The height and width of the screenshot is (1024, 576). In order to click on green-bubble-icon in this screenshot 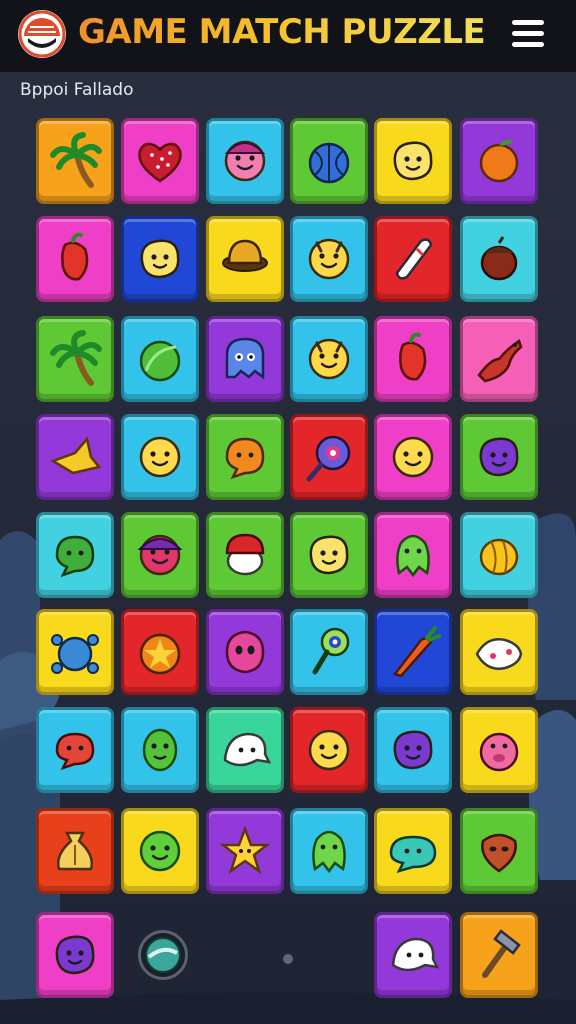, I will do `click(75, 556)`.